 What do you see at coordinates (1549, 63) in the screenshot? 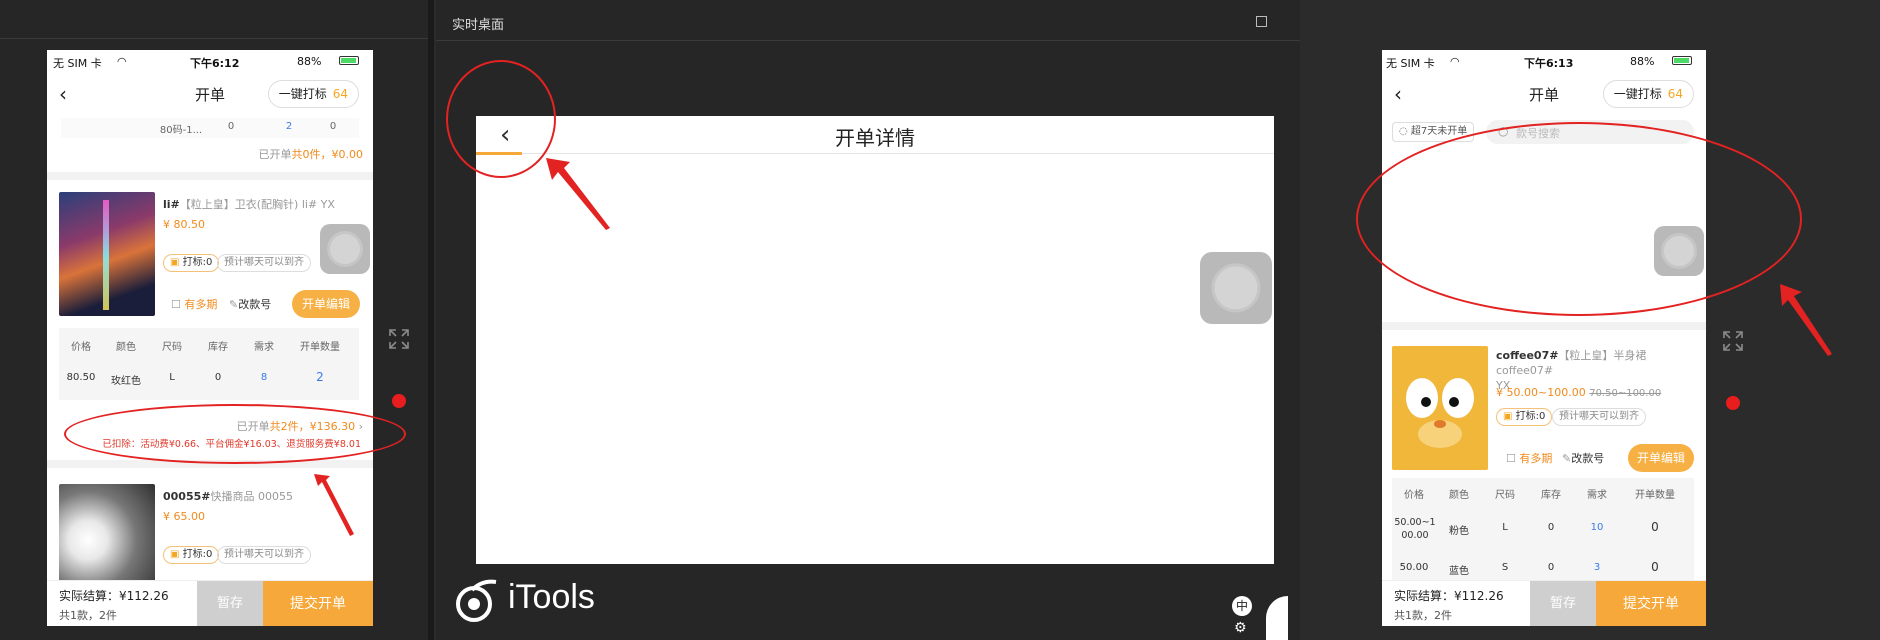
I see `clock-text: 下午6:13` at bounding box center [1549, 63].